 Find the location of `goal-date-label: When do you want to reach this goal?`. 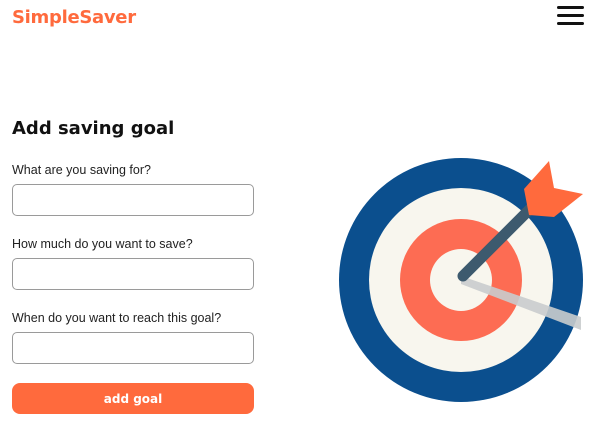

goal-date-label: When do you want to reach this goal? is located at coordinates (117, 318).